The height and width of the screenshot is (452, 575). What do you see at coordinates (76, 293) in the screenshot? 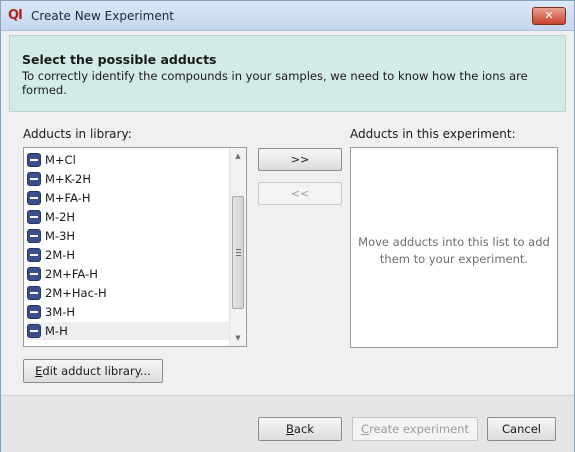
I see `adduct-name: 2M+Hac-H` at bounding box center [76, 293].